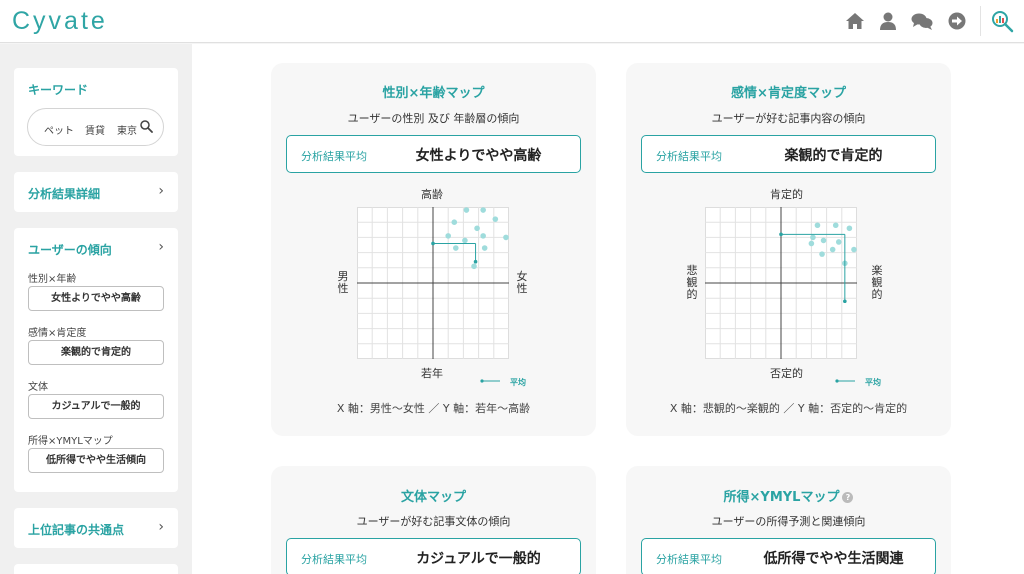 Image resolution: width=1024 pixels, height=574 pixels. Describe the element at coordinates (95, 129) in the screenshot. I see `keyword-tag: 賃貸` at that location.